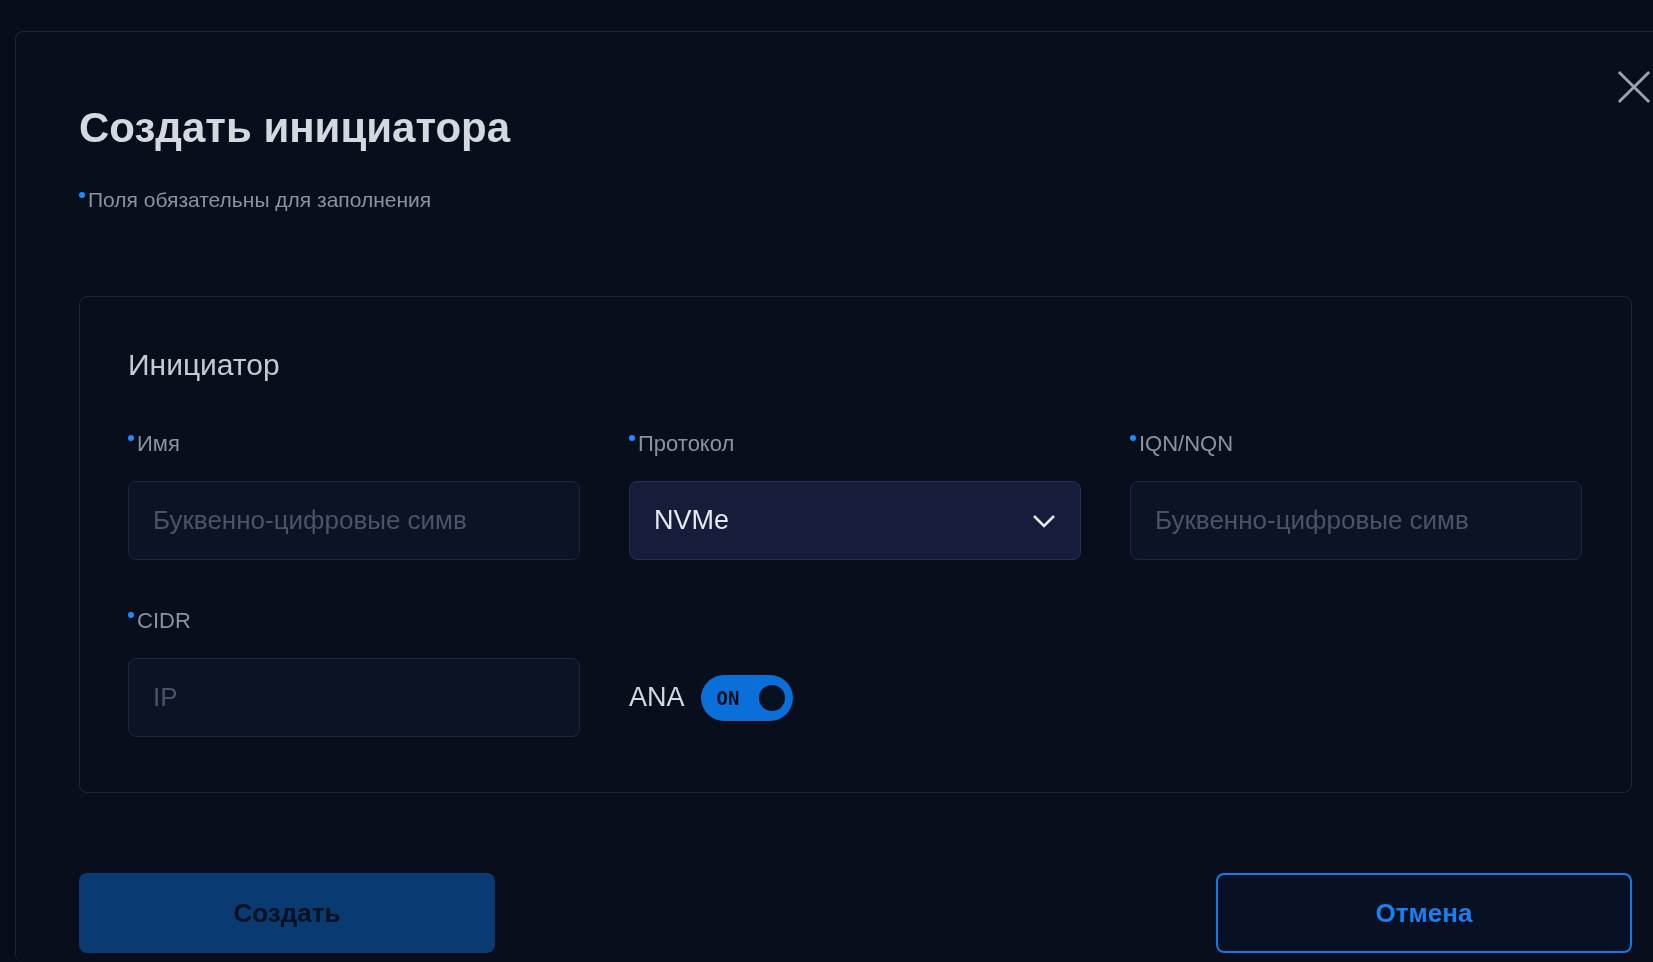  Describe the element at coordinates (657, 697) in the screenshot. I see `toggle-label: ANA` at that location.